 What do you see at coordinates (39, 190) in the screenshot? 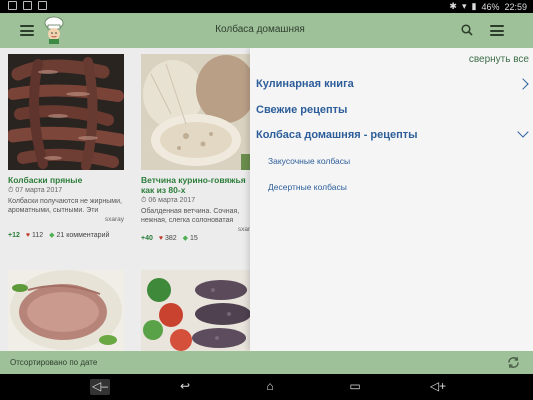
I see `recipe-date-text: 07 марта 2017` at bounding box center [39, 190].